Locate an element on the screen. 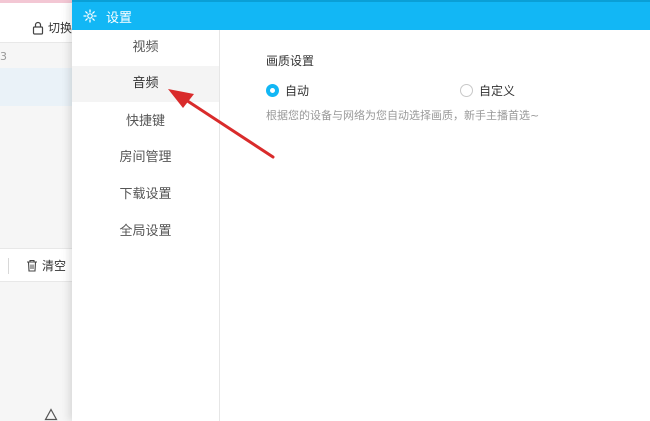  quality-auto-label: 自动 is located at coordinates (297, 91).